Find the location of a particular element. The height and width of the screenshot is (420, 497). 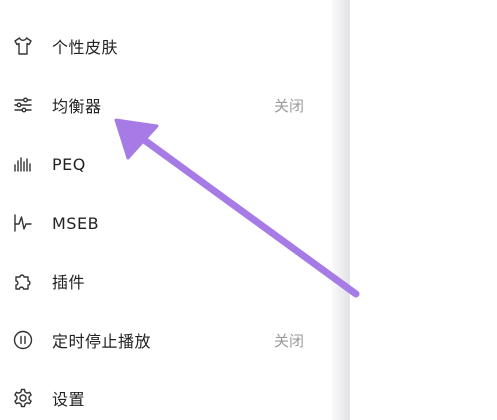

sliders-icon is located at coordinates (23, 105).